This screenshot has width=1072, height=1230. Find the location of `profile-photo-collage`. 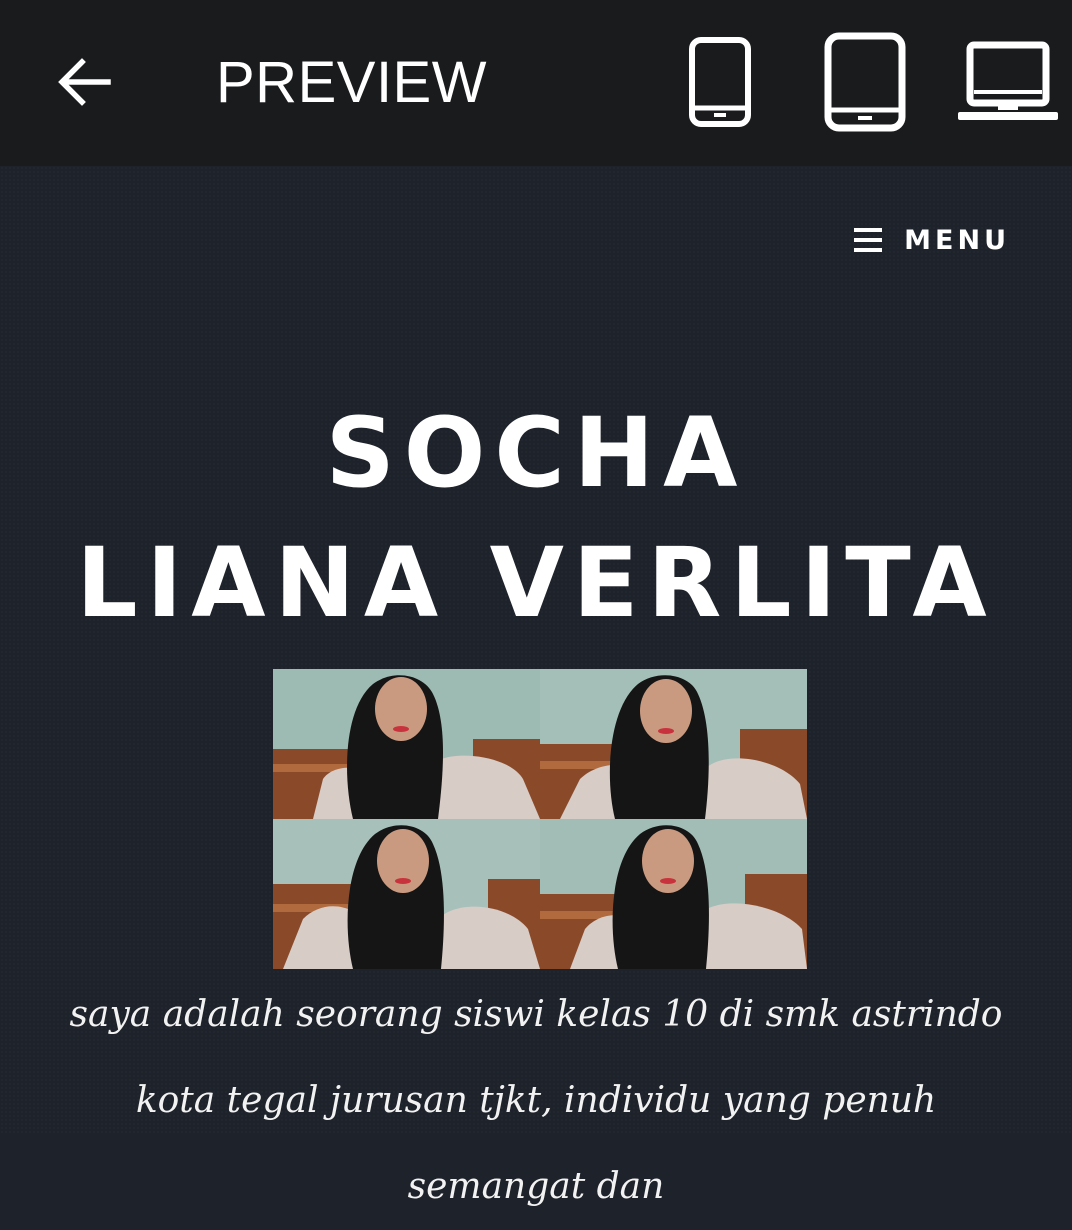

profile-photo-collage is located at coordinates (540, 819).